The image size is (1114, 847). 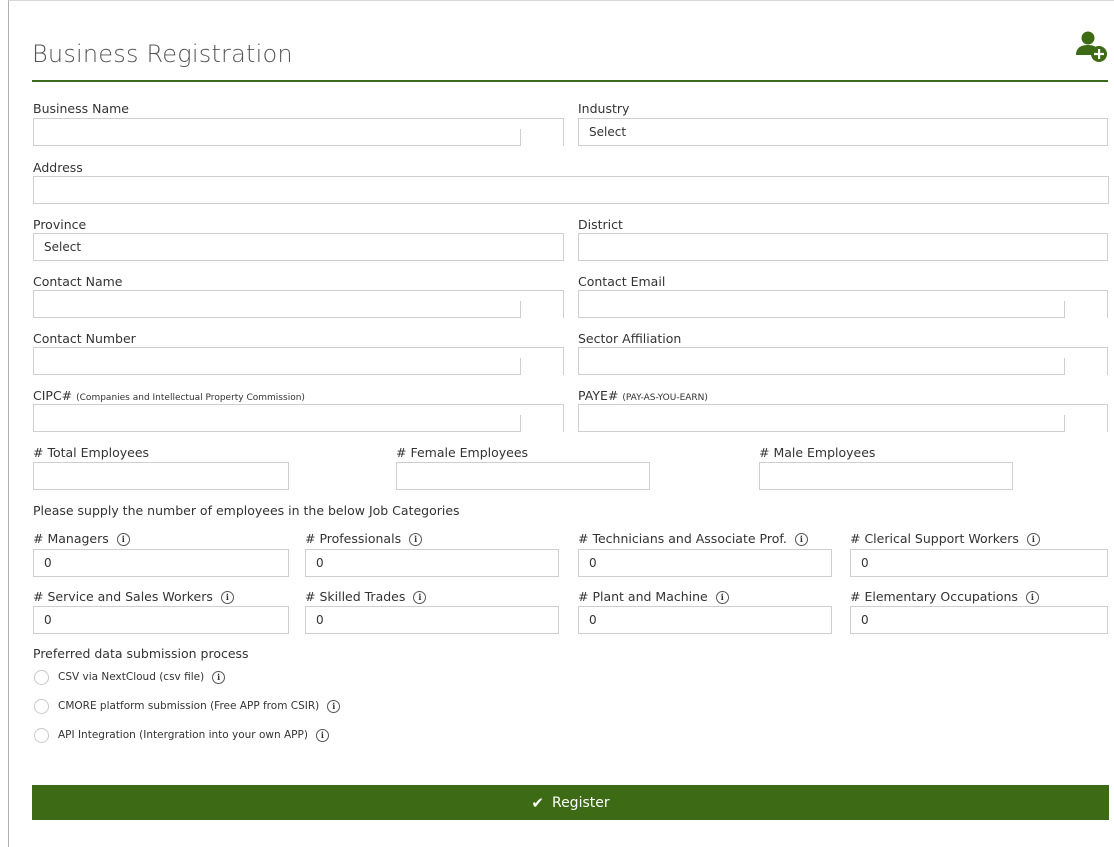 What do you see at coordinates (298, 132) in the screenshot?
I see `business-name-input` at bounding box center [298, 132].